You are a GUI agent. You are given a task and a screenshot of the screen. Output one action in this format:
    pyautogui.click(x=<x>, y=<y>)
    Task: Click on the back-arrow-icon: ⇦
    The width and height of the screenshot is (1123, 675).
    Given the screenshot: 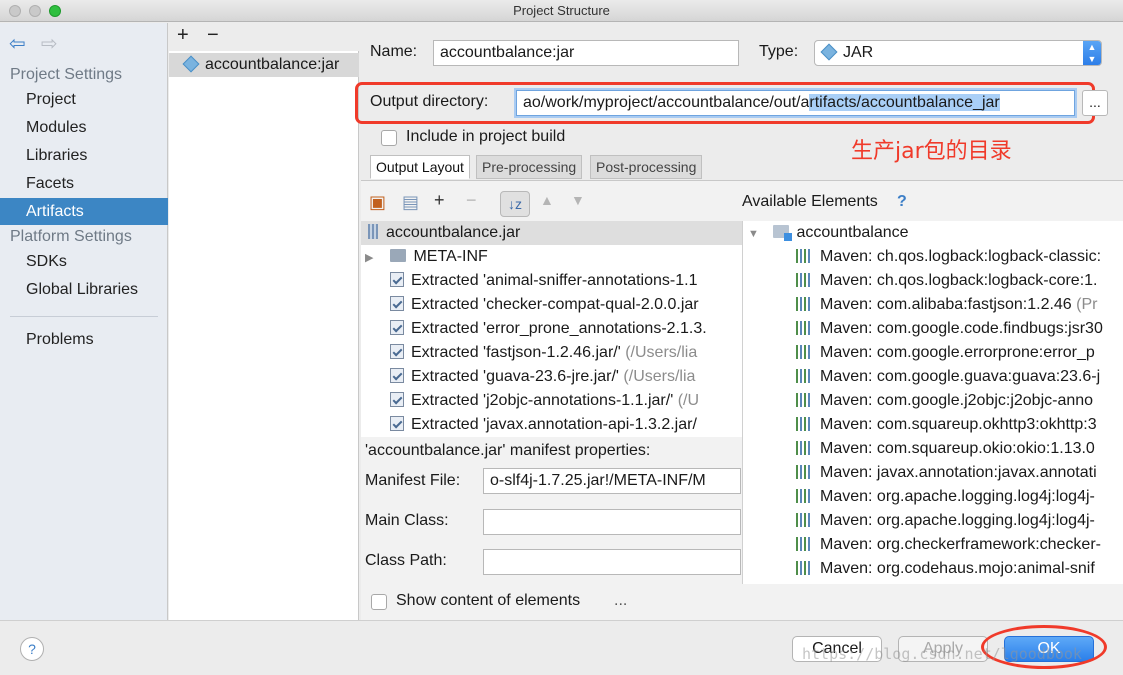 What is the action you would take?
    pyautogui.click(x=17, y=43)
    